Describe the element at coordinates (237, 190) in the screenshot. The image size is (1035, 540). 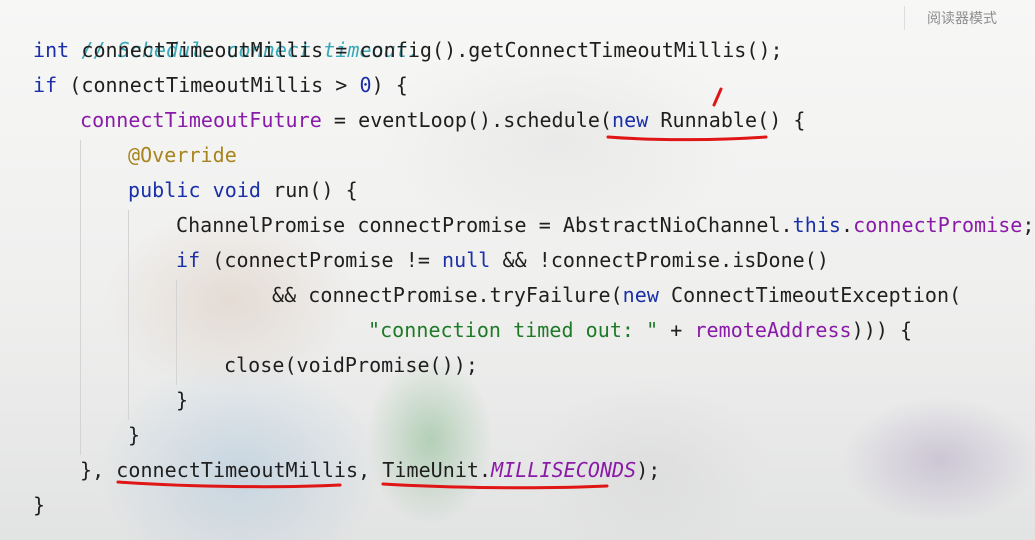
I see `keyword-void: void` at that location.